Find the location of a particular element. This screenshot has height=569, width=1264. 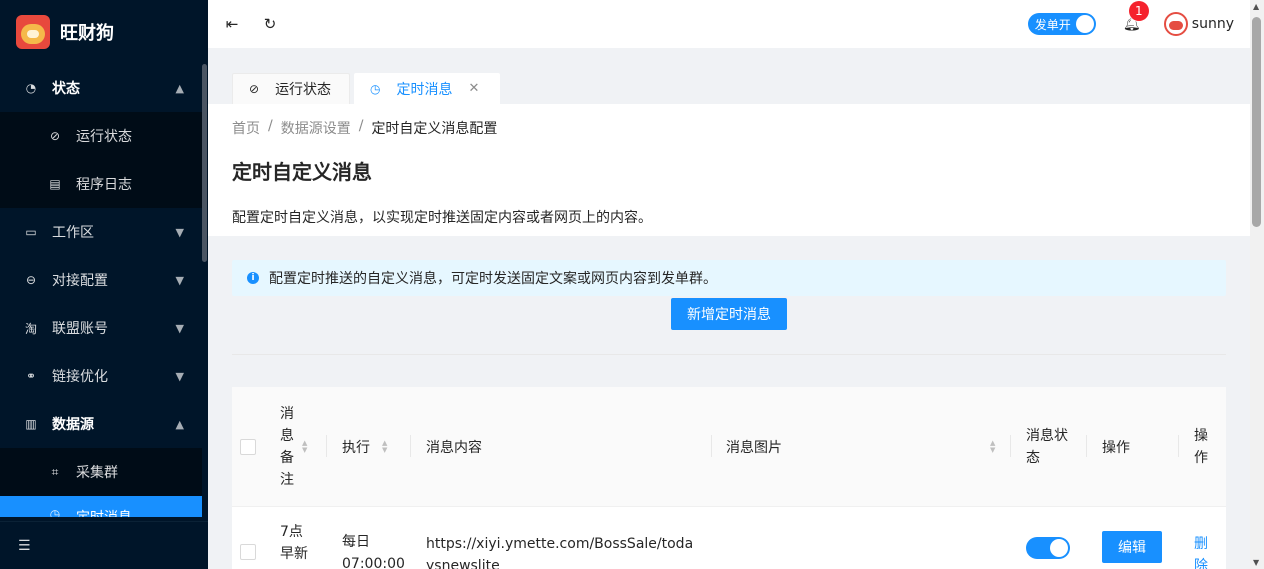

column-status: 消息状态 is located at coordinates (1049, 447).